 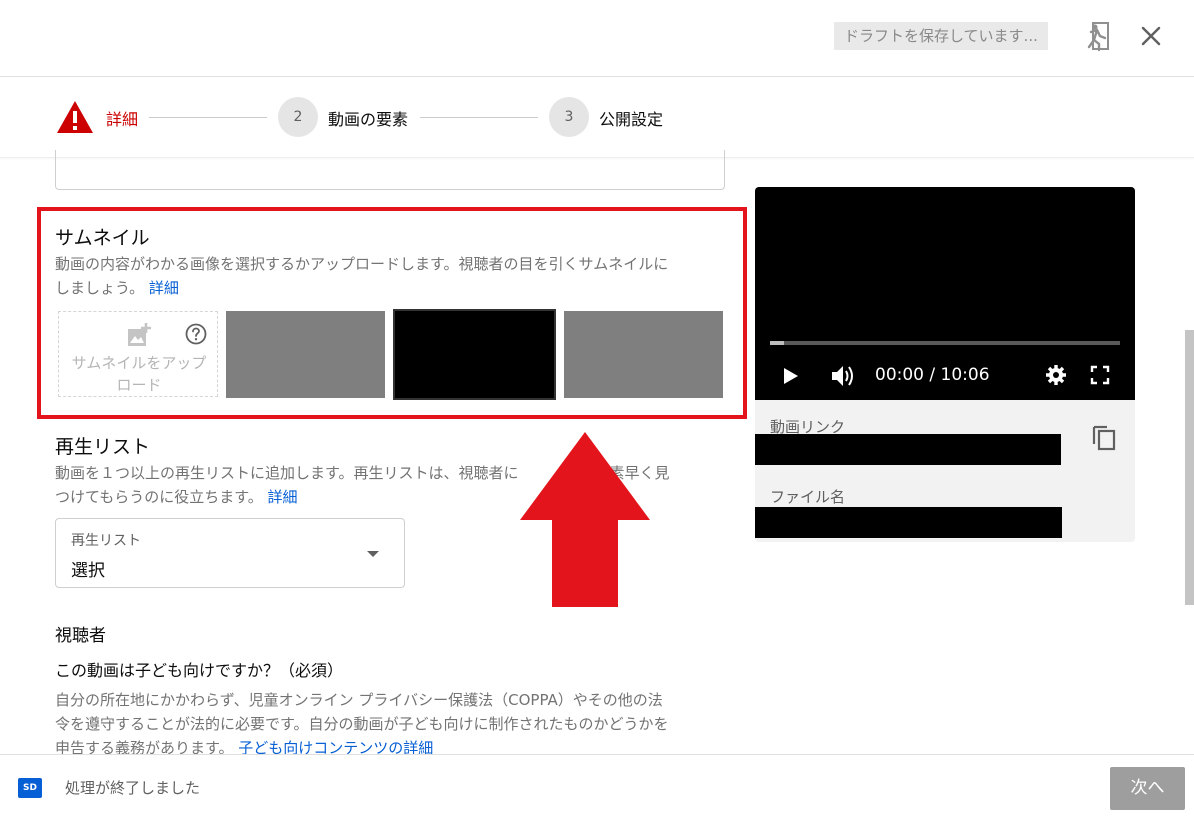 What do you see at coordinates (283, 497) in the screenshot?
I see `playlist-learn-more-link: 詳細` at bounding box center [283, 497].